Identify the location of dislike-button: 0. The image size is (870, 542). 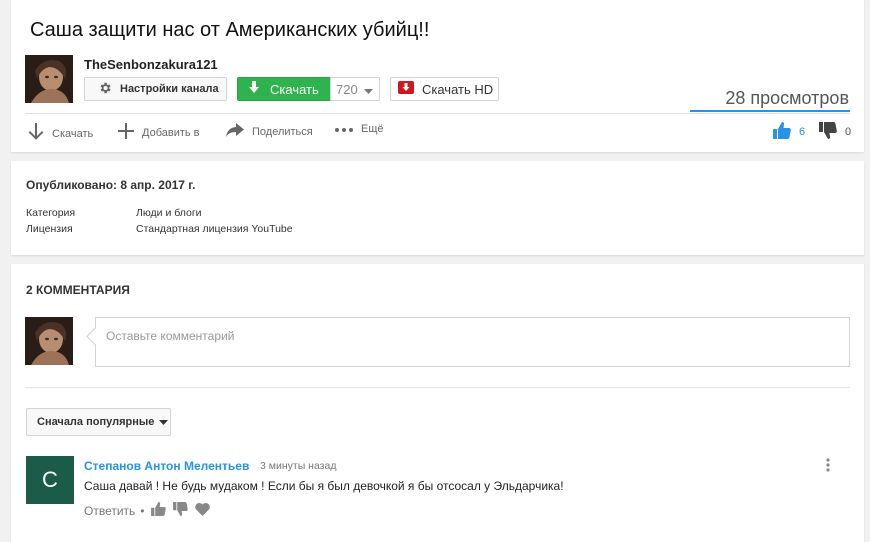
(835, 132).